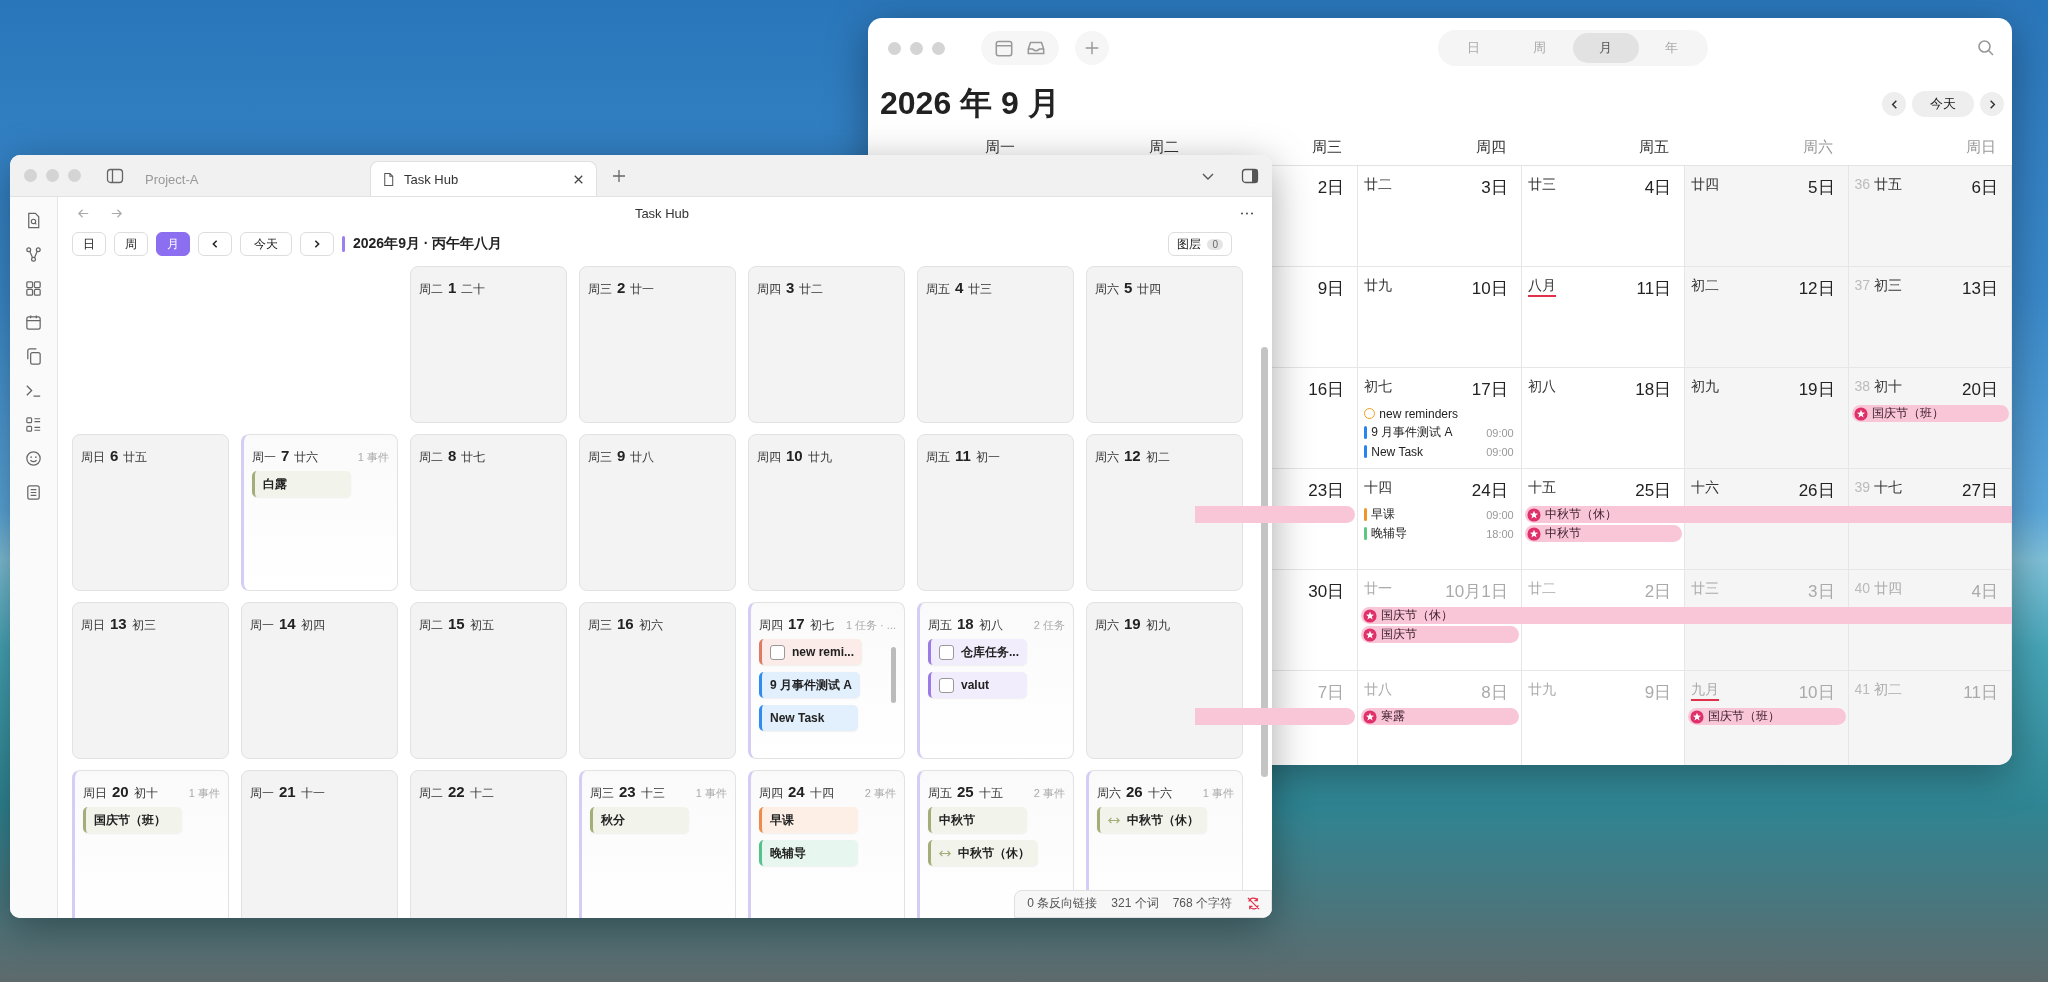  I want to click on holiday-bar: 寒露, so click(1440, 716).